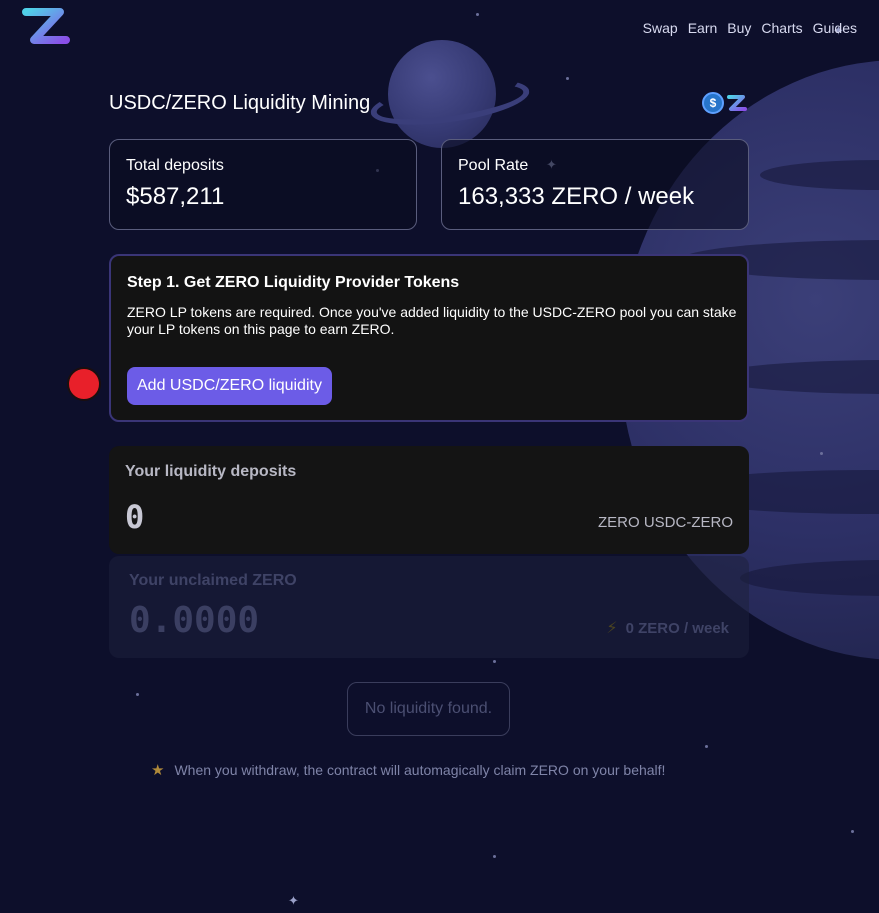 This screenshot has height=913, width=879. What do you see at coordinates (213, 580) in the screenshot?
I see `unclaimed-label: Your unclaimed ZERO` at bounding box center [213, 580].